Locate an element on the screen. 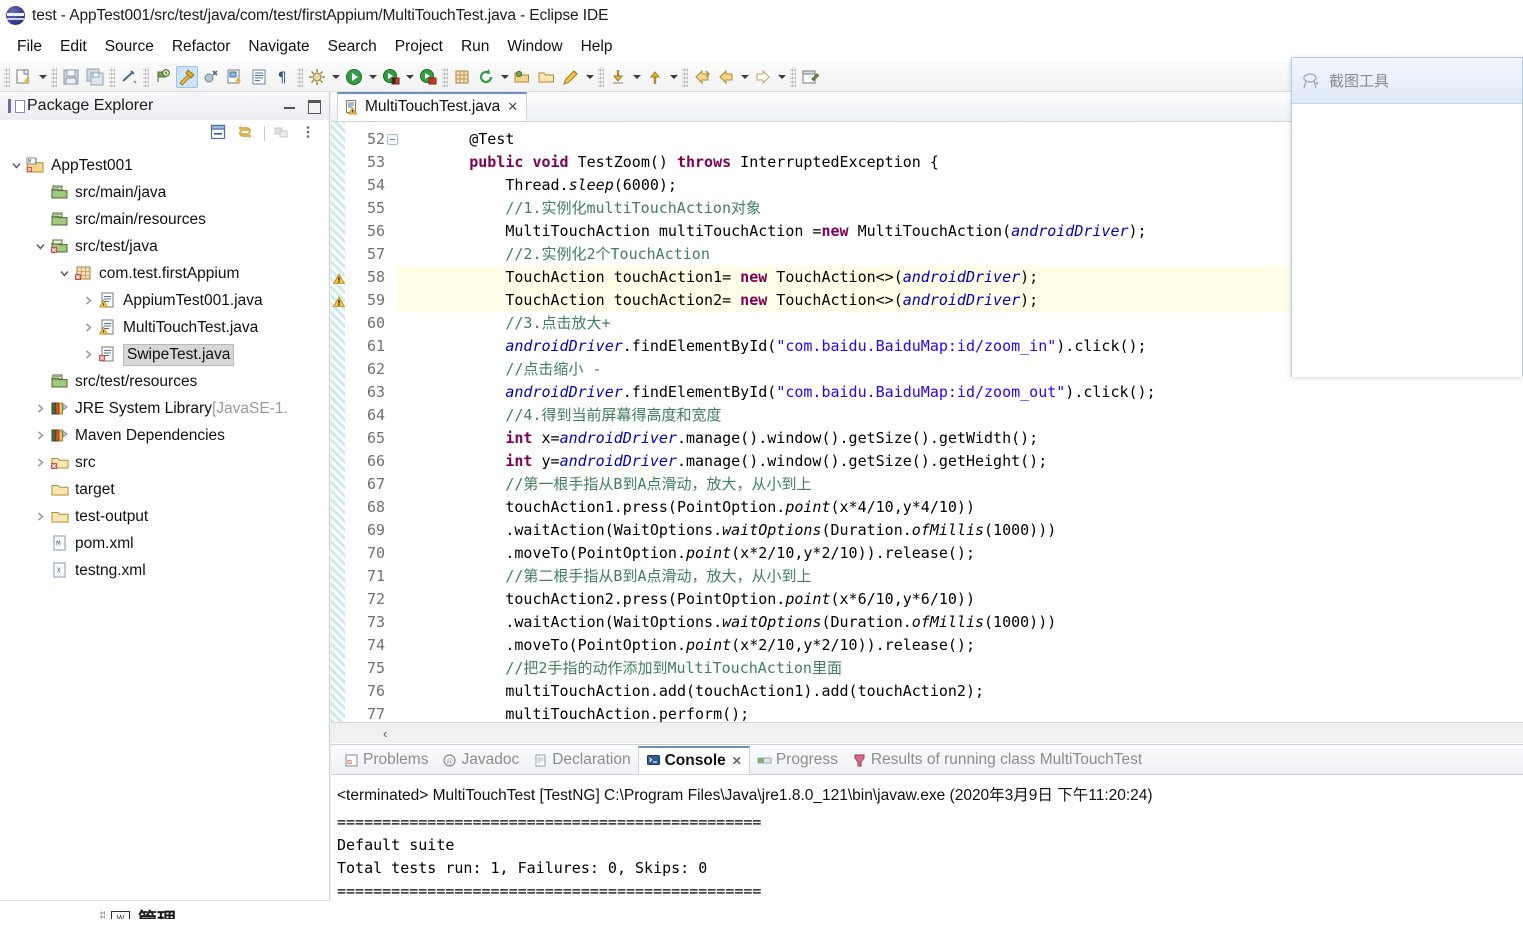 This screenshot has width=1523, height=936. new-package-icon is located at coordinates (462, 77).